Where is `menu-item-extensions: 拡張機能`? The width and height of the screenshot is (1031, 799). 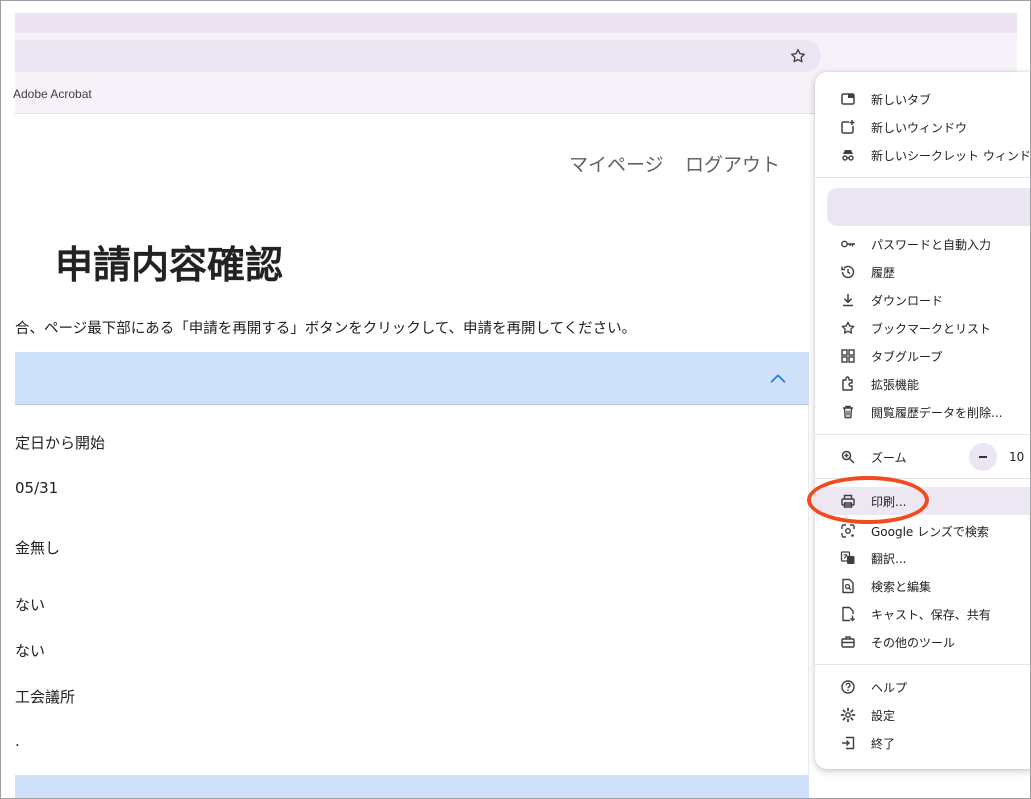 menu-item-extensions: 拡張機能 is located at coordinates (922, 384).